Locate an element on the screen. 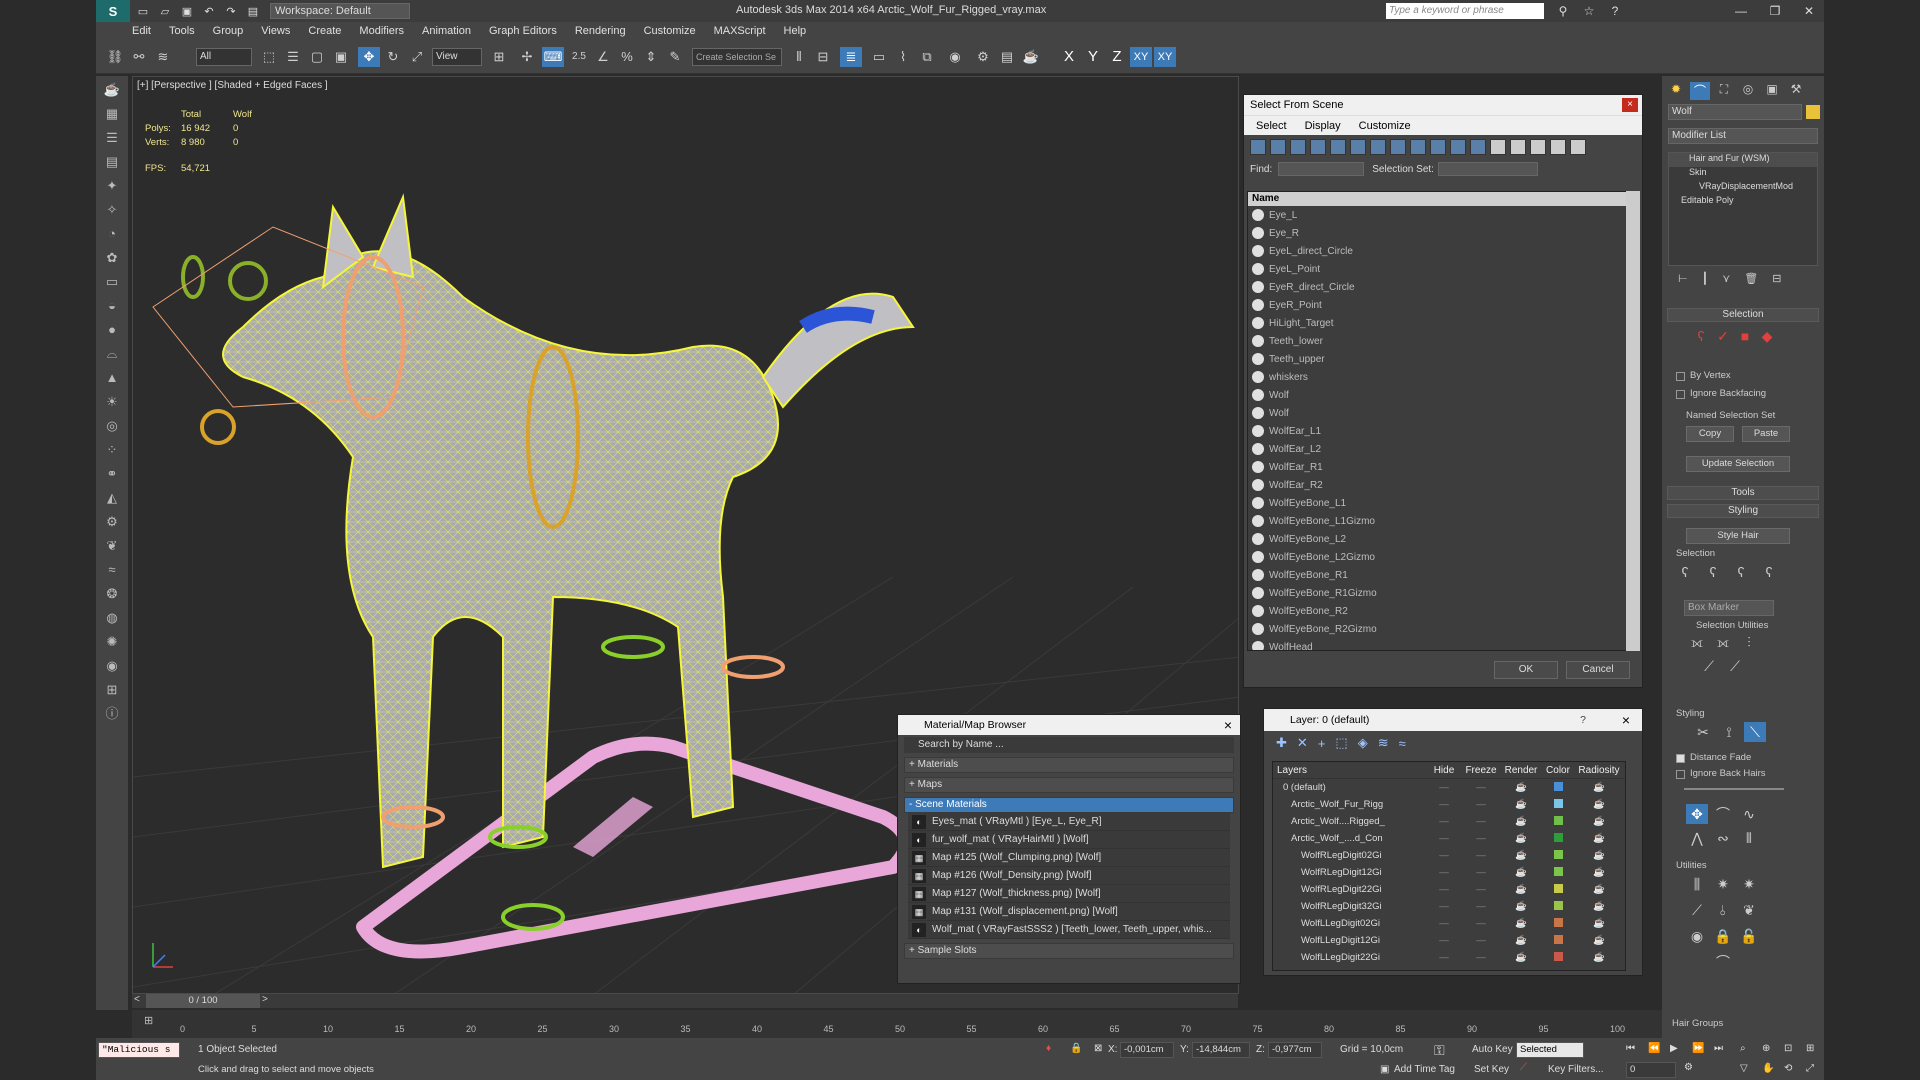 The height and width of the screenshot is (1080, 1920). key-icon: ⚿ is located at coordinates (1439, 1050).